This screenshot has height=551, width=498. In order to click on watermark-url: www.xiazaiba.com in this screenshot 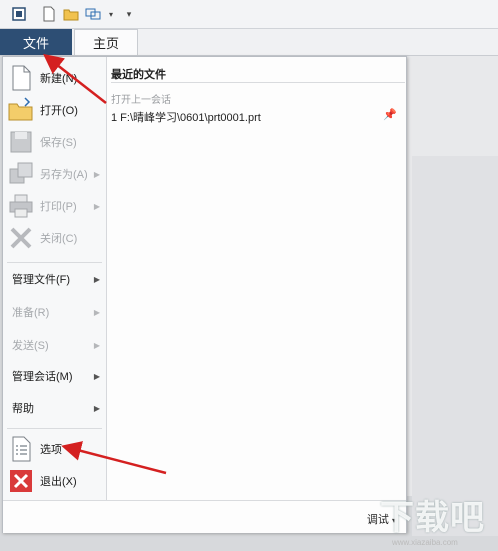, I will do `click(425, 542)`.